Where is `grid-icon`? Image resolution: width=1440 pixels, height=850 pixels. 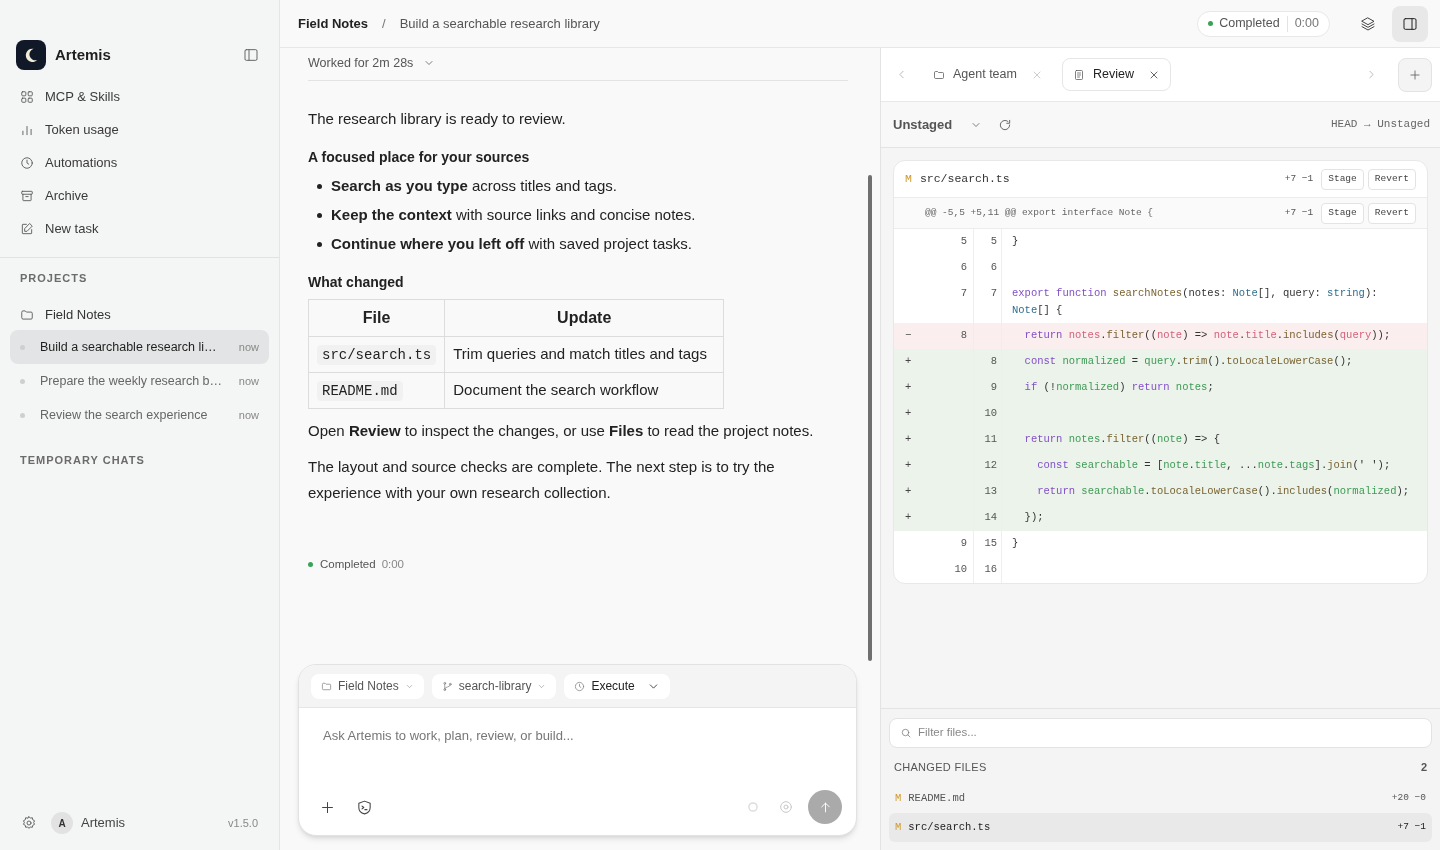 grid-icon is located at coordinates (27, 96).